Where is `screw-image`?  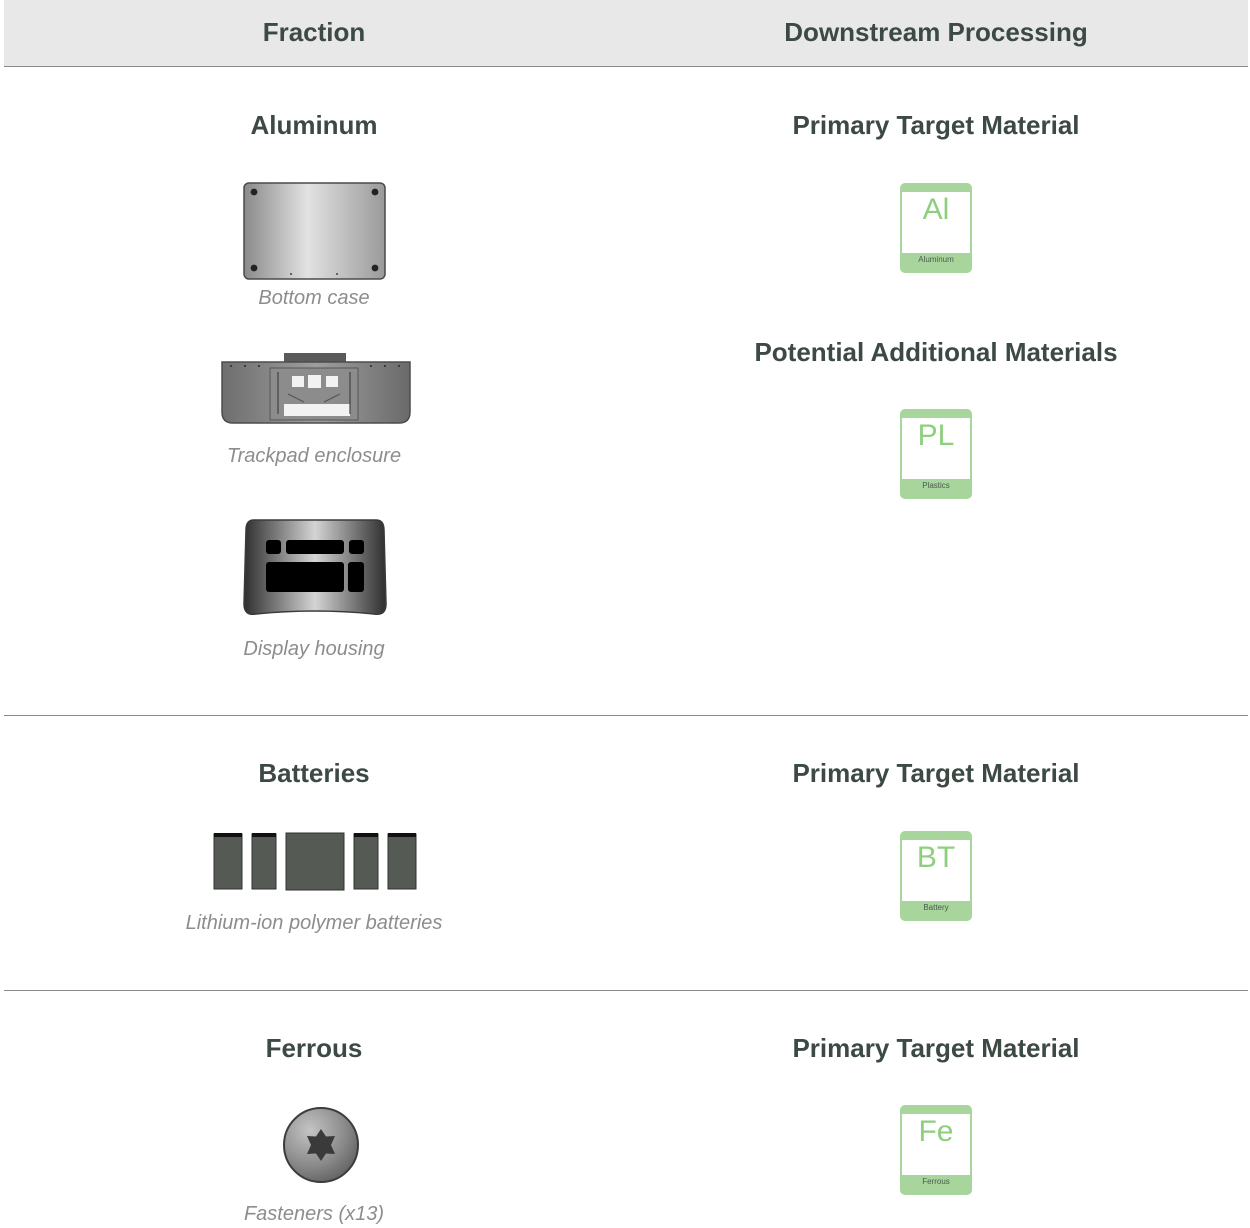 screw-image is located at coordinates (321, 1145).